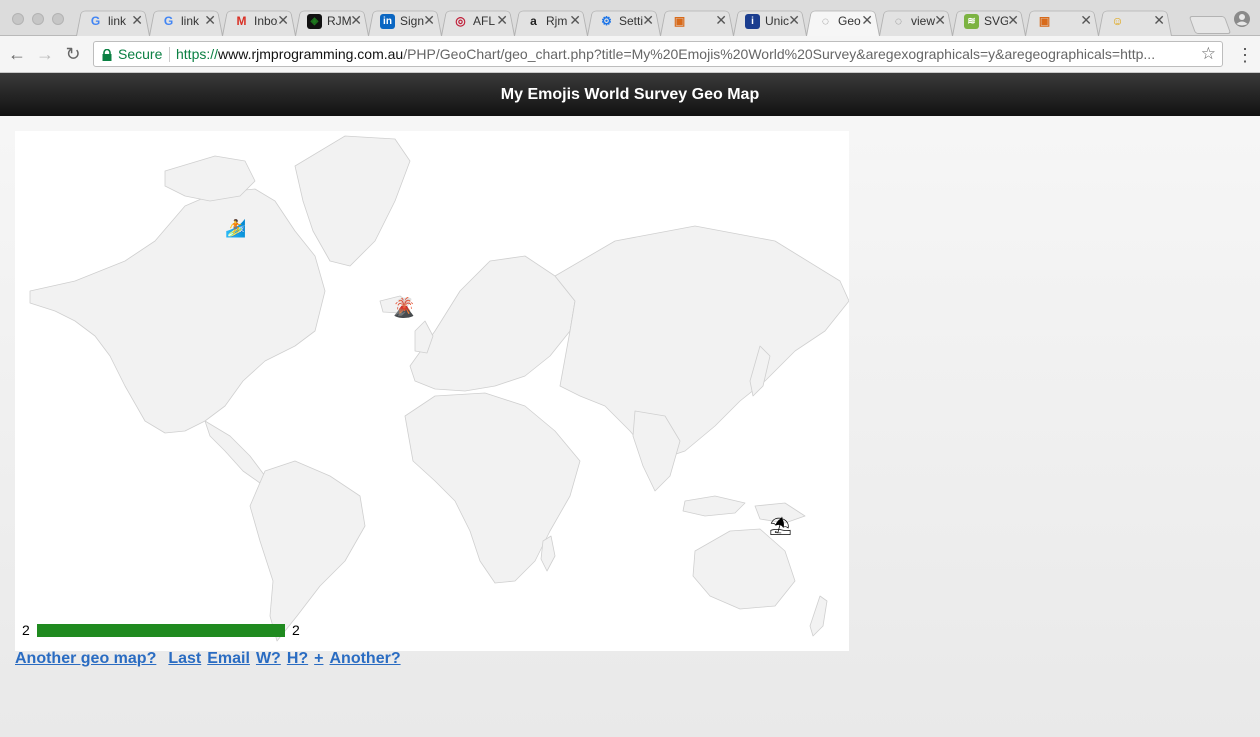  What do you see at coordinates (1117, 21) in the screenshot?
I see `heart-eyes-umbrella-icon: ☺` at bounding box center [1117, 21].